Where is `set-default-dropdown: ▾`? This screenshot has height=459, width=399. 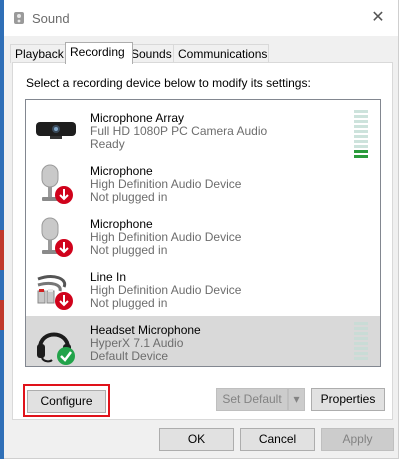 set-default-dropdown: ▾ is located at coordinates (296, 399).